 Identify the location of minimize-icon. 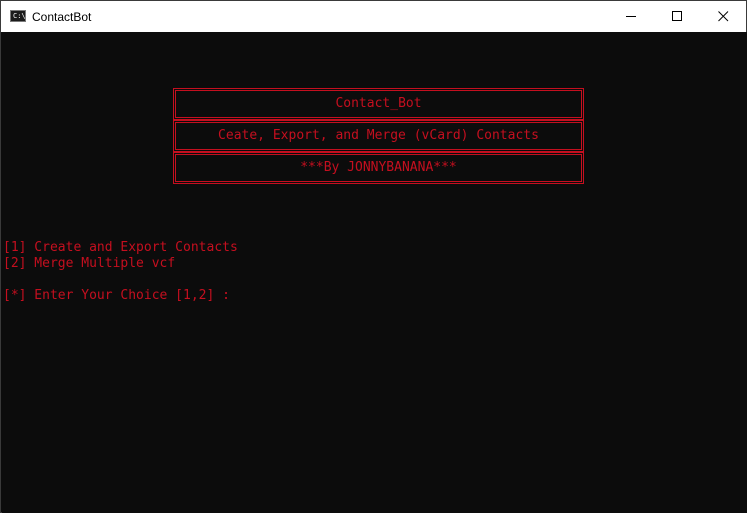
(631, 16).